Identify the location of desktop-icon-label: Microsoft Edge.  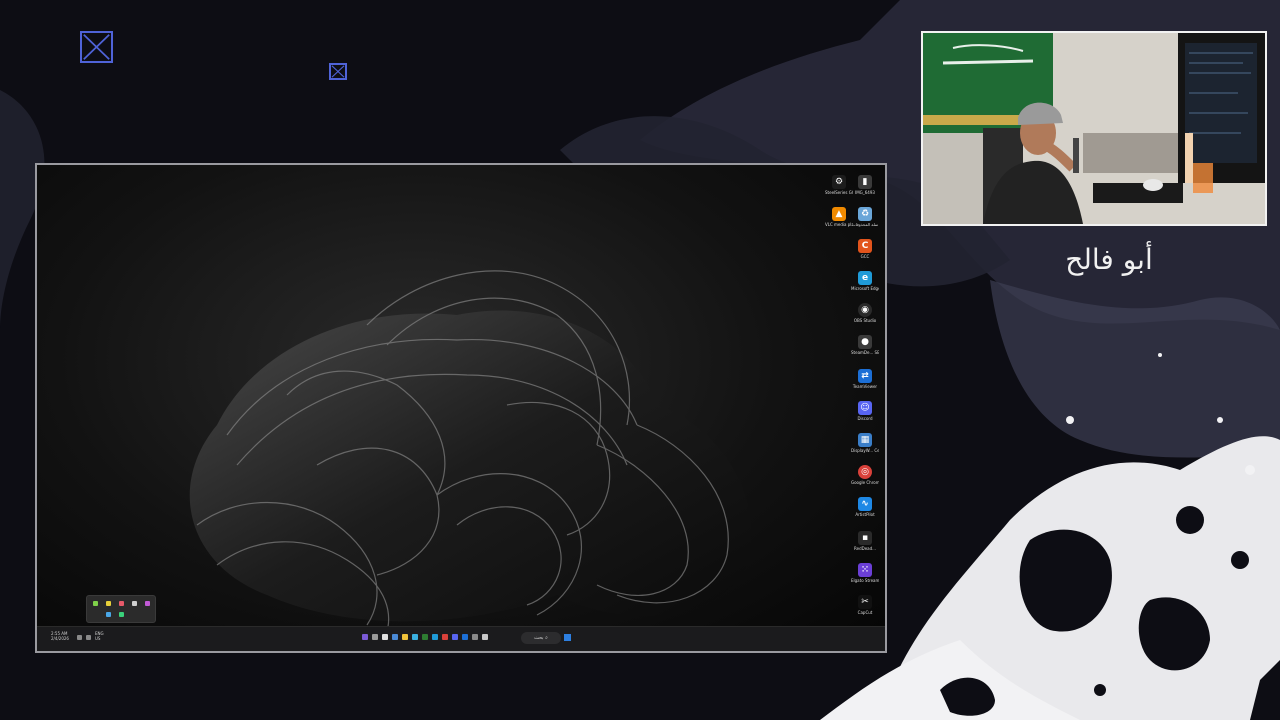
(865, 288).